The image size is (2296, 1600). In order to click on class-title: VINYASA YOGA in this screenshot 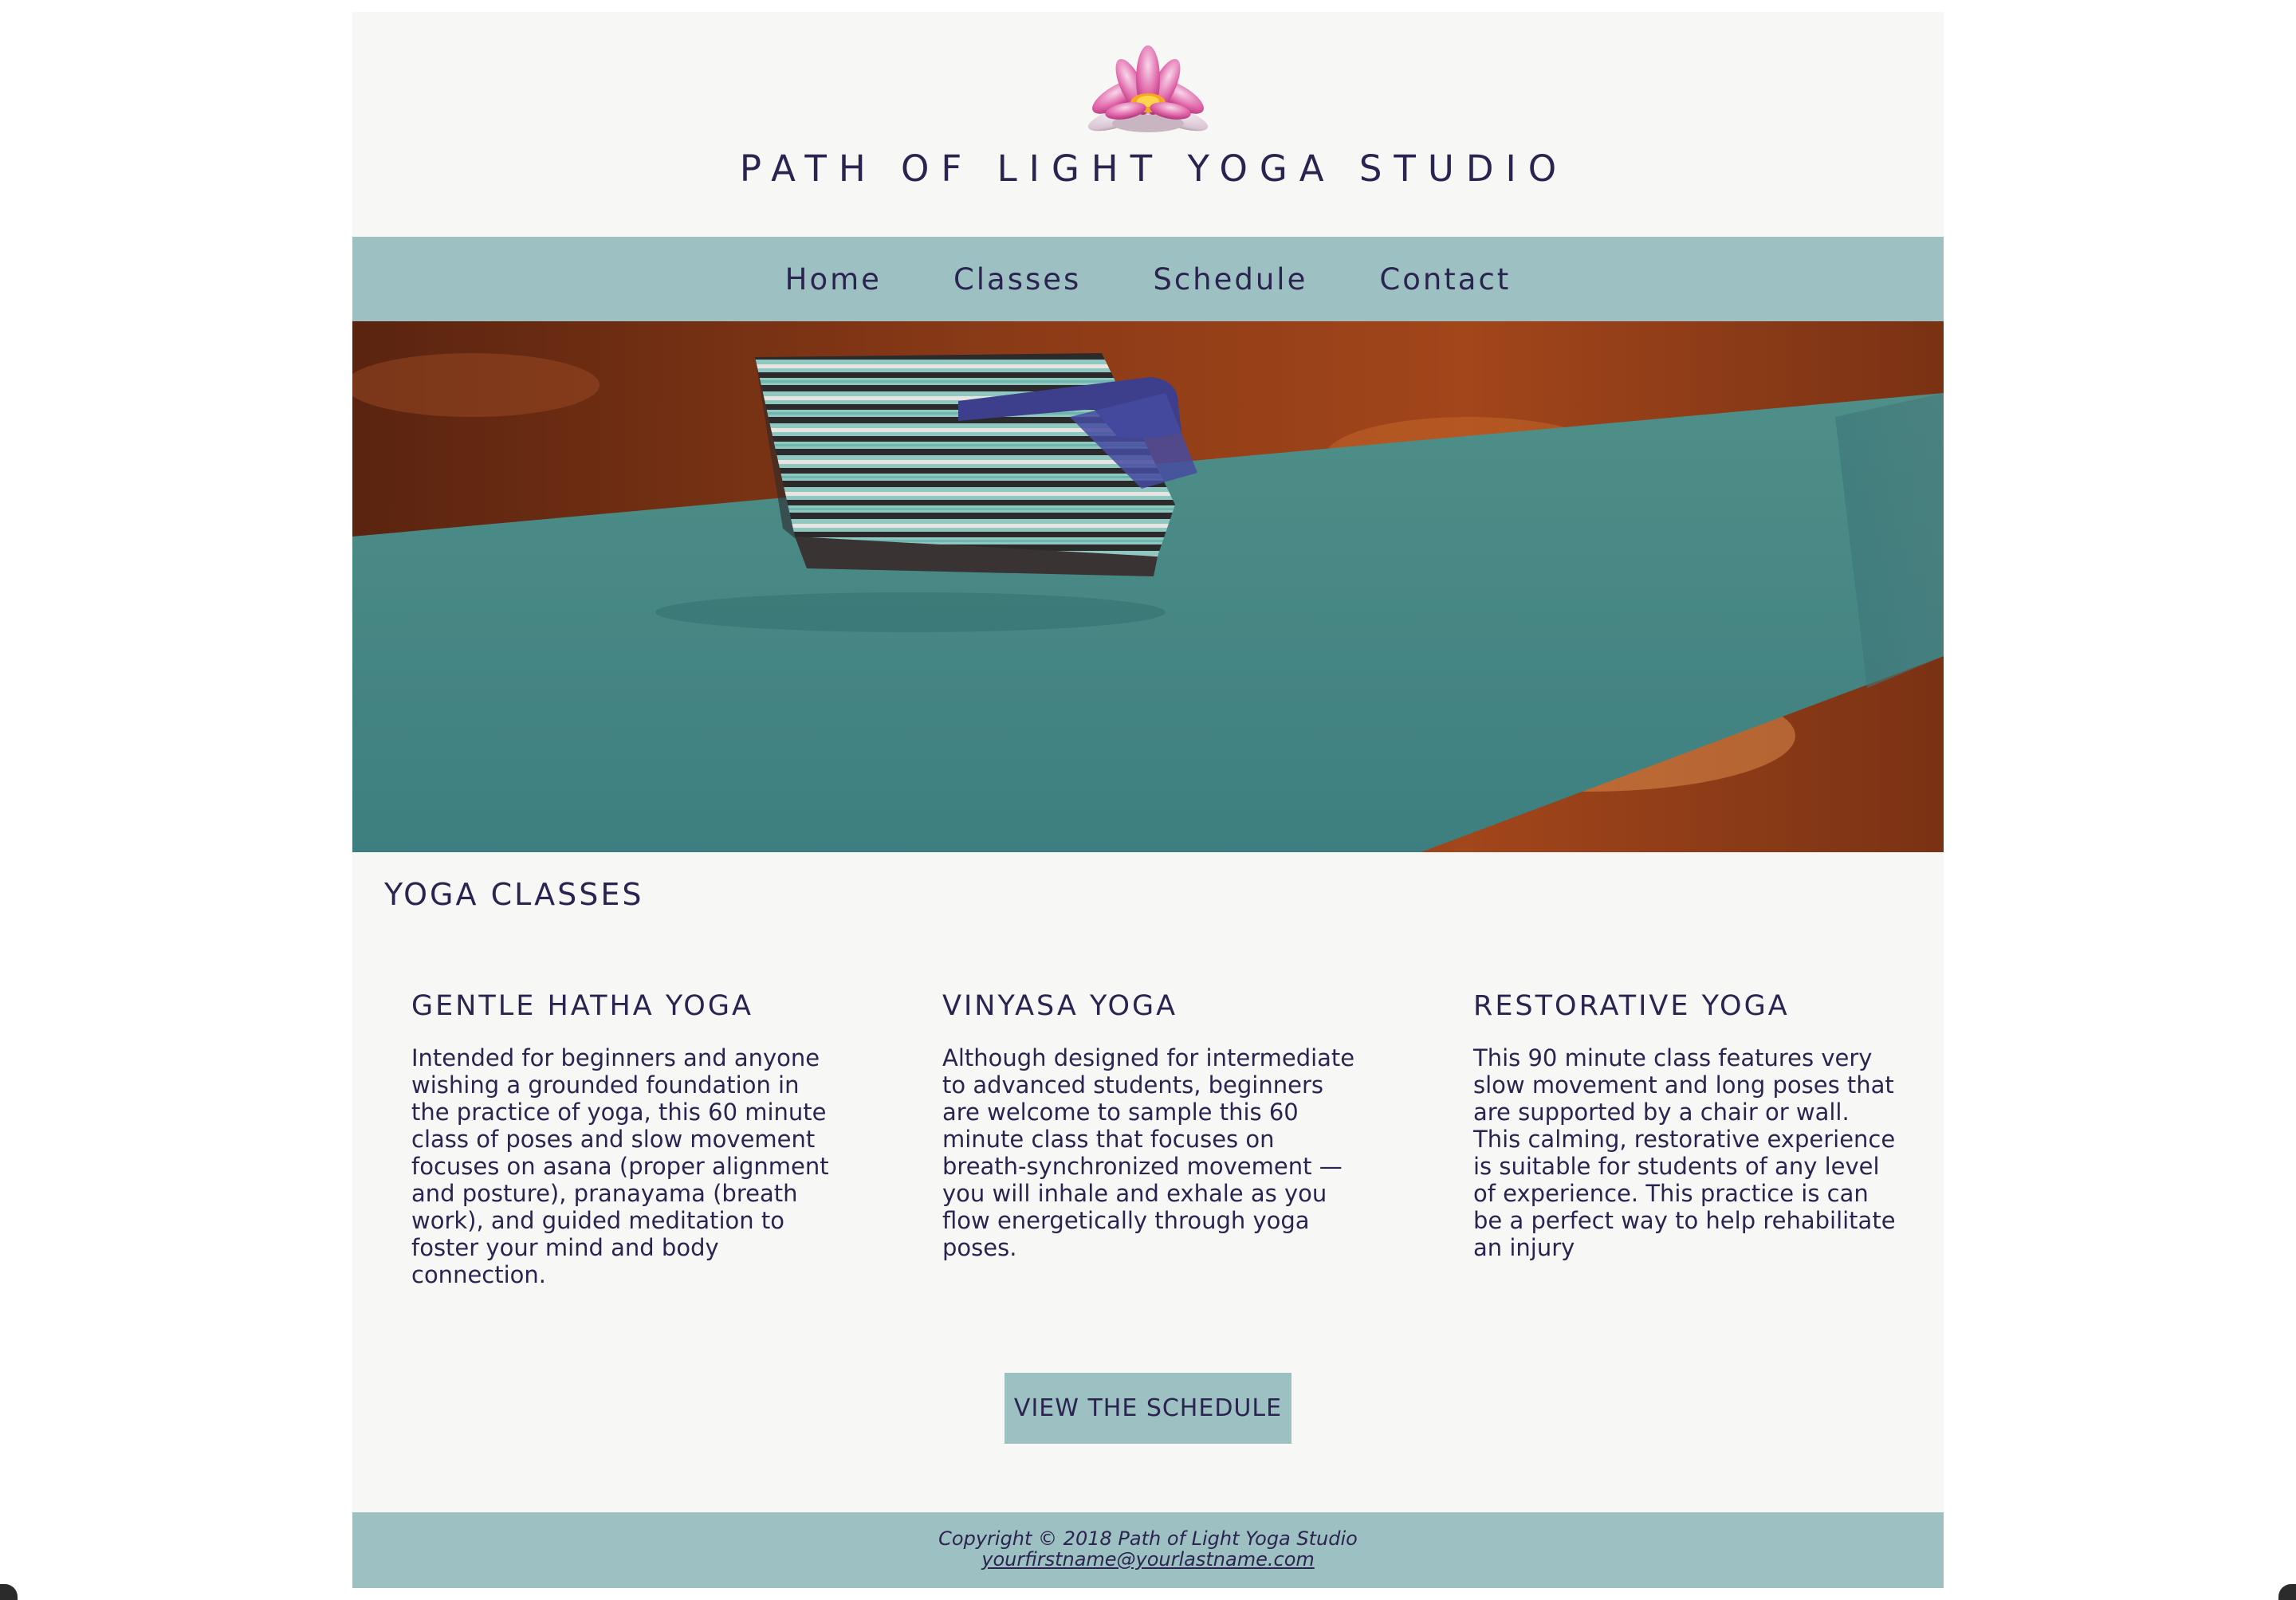, I will do `click(1060, 1006)`.